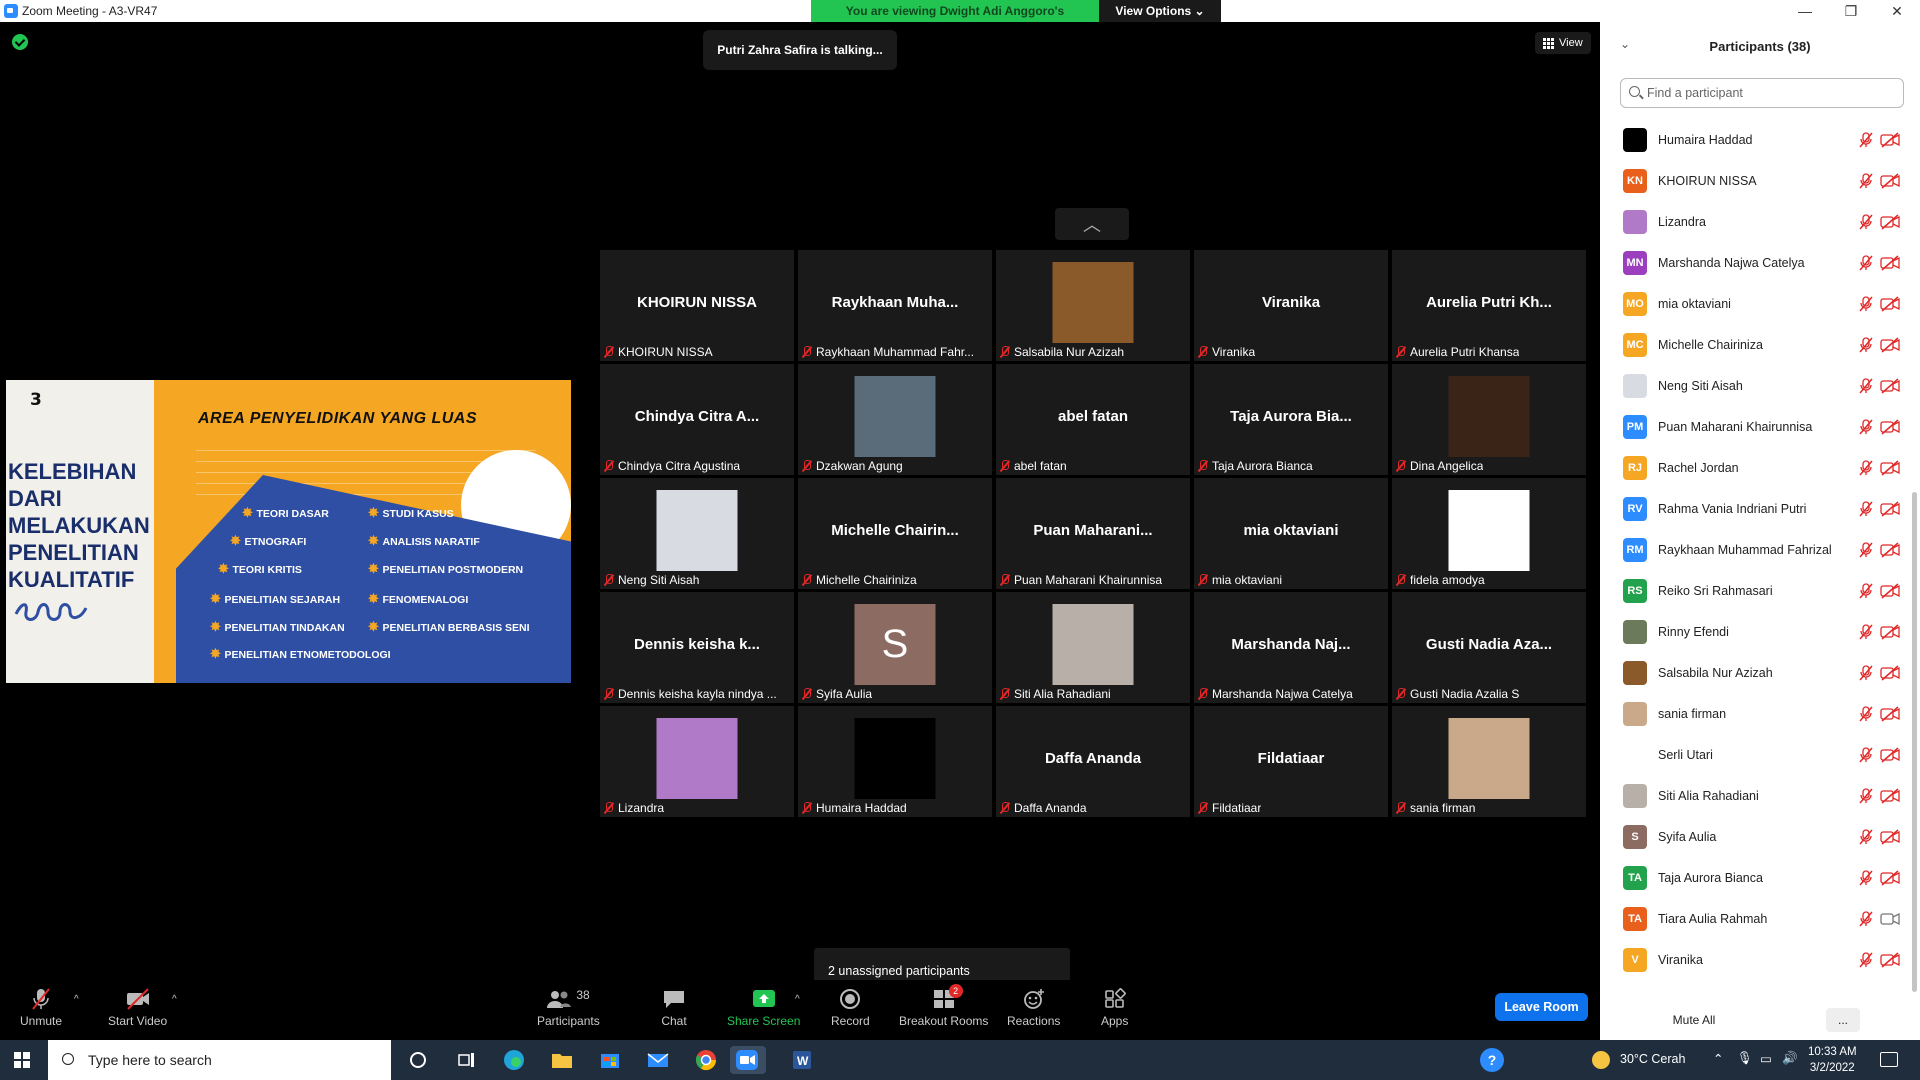 The image size is (1920, 1080). Describe the element at coordinates (1114, 1008) in the screenshot. I see `apps-button: Apps` at that location.